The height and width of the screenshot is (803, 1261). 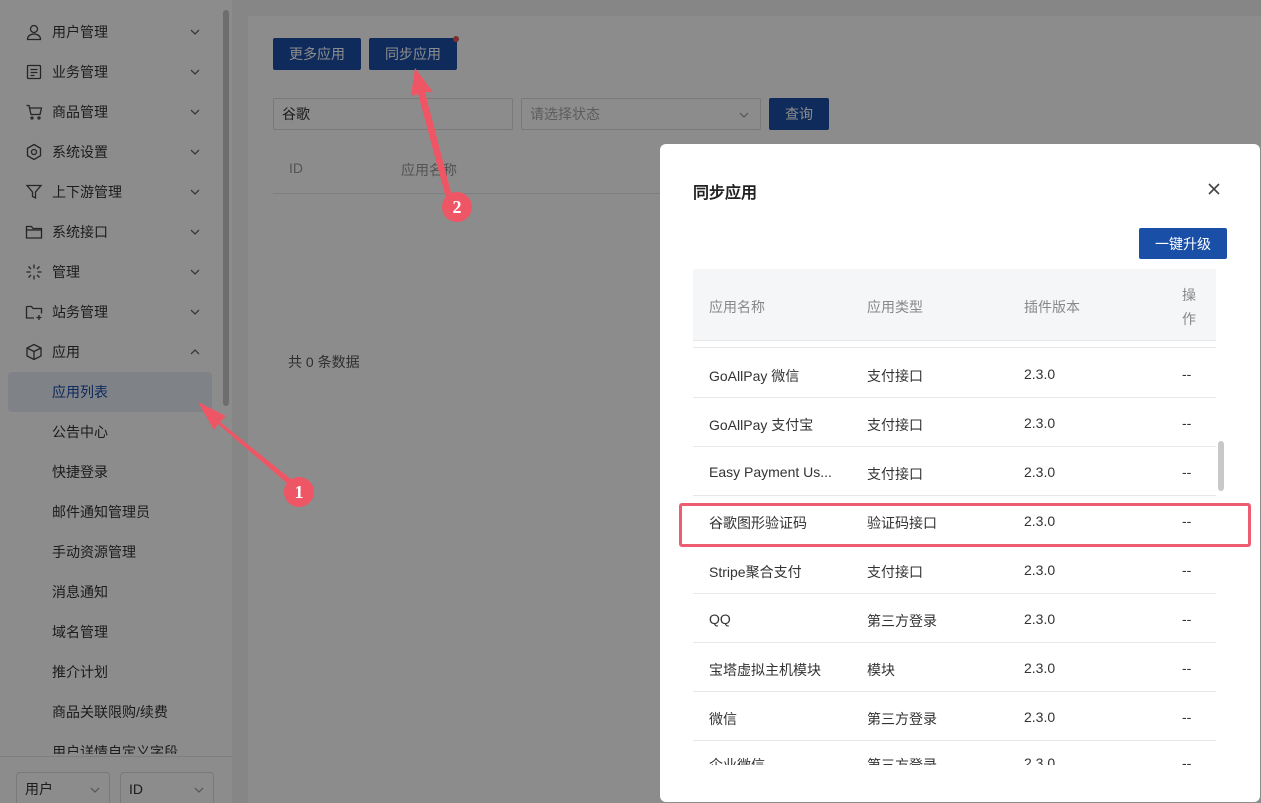 I want to click on annotation-badge-1: 1, so click(x=299, y=492).